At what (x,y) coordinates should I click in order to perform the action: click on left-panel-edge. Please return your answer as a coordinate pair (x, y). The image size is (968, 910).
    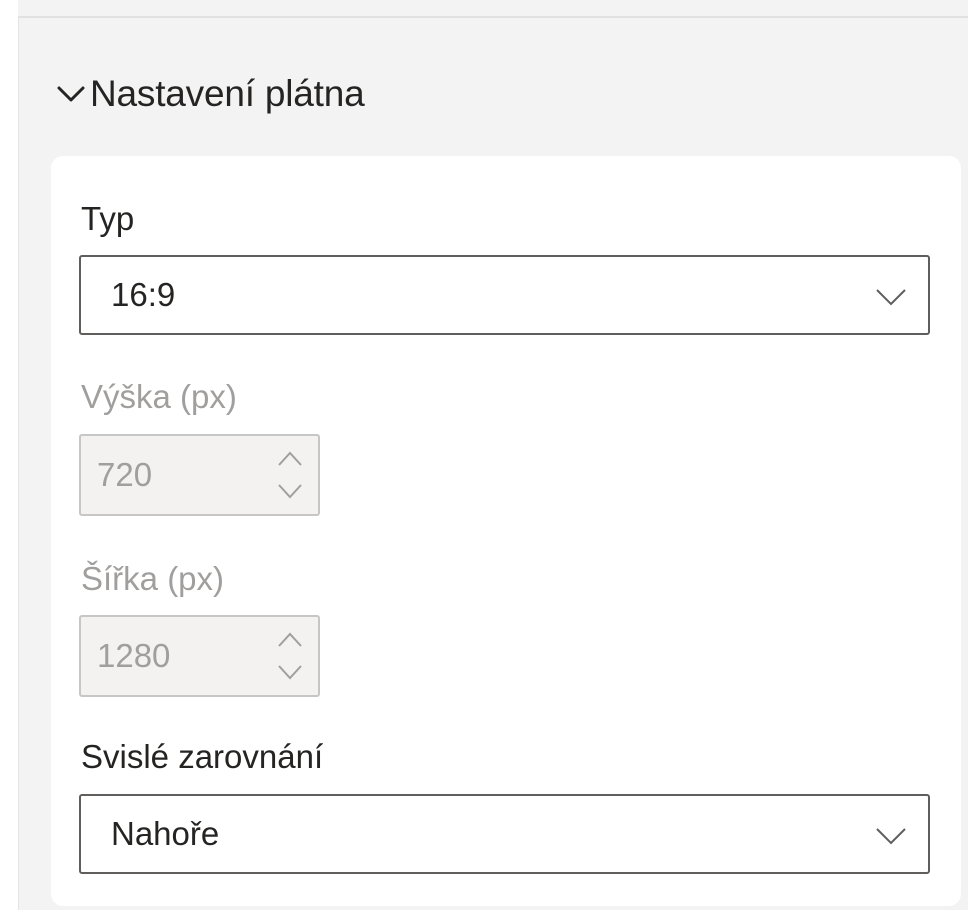
    Looking at the image, I should click on (9, 455).